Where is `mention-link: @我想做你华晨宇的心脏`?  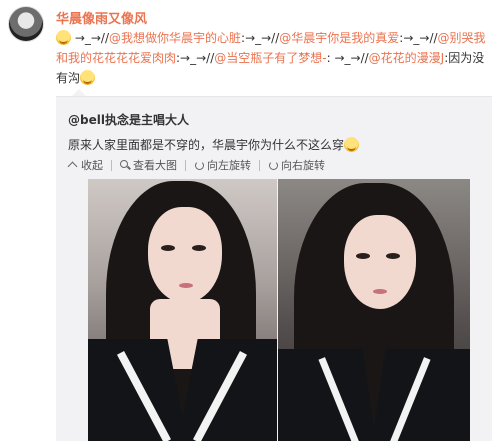
mention-link: @我想做你华晨宇的心脏 is located at coordinates (175, 38).